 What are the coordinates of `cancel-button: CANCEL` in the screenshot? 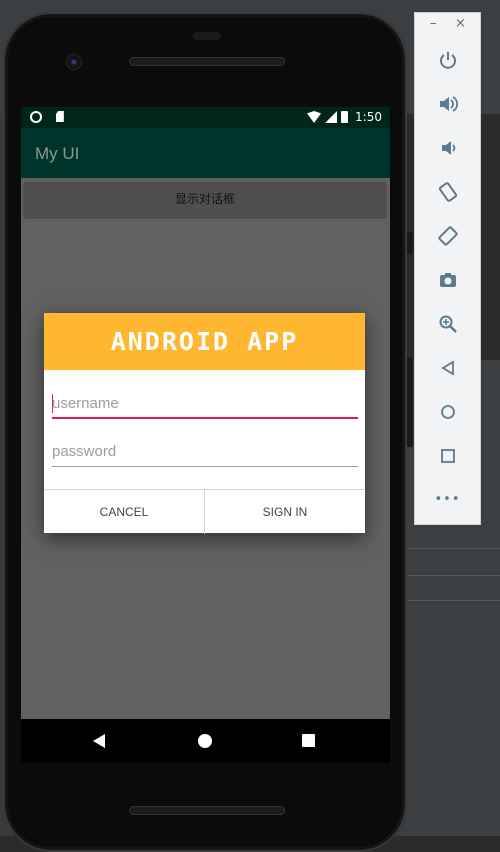 It's located at (124, 512).